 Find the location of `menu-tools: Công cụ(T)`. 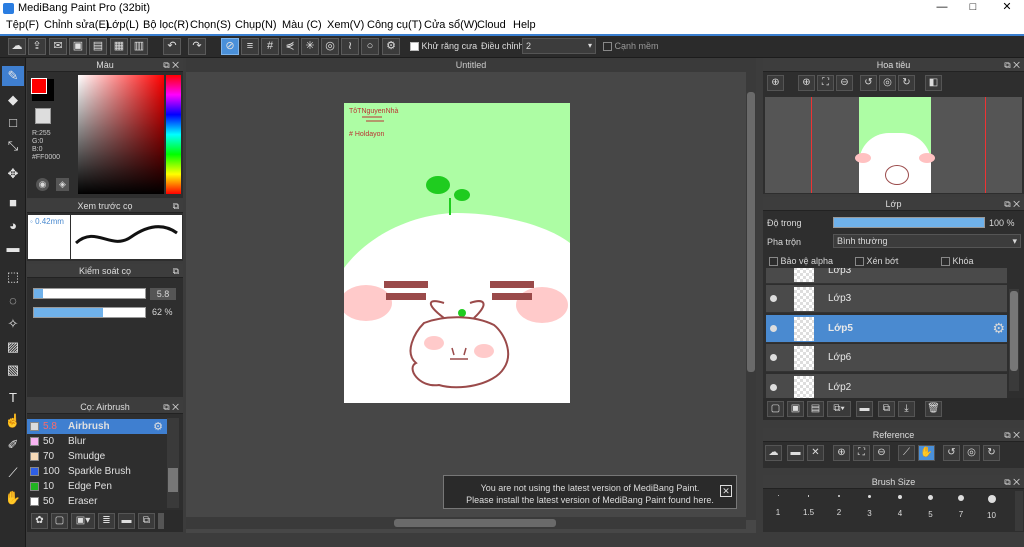

menu-tools: Công cụ(T) is located at coordinates (394, 25).